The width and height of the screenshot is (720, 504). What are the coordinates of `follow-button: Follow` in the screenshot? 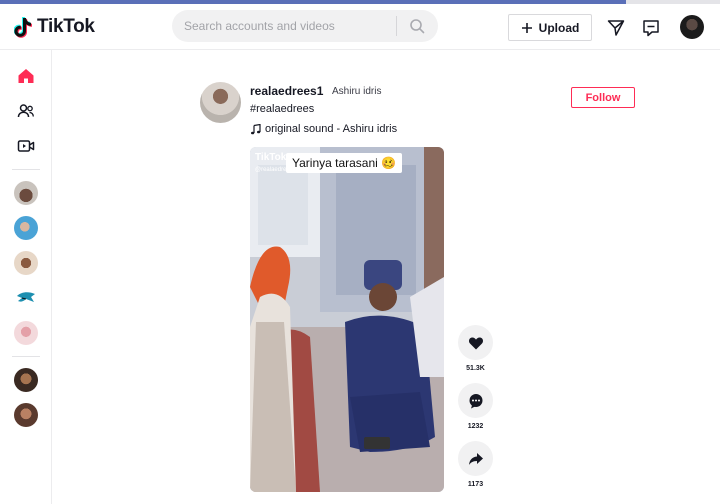 It's located at (603, 97).